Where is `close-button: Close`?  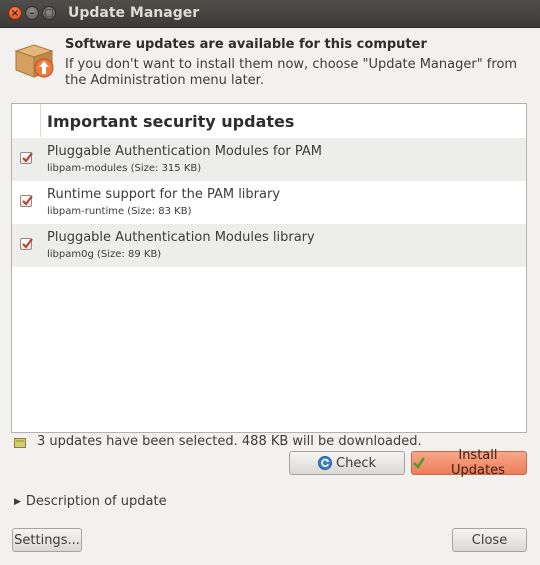 close-button: Close is located at coordinates (489, 540).